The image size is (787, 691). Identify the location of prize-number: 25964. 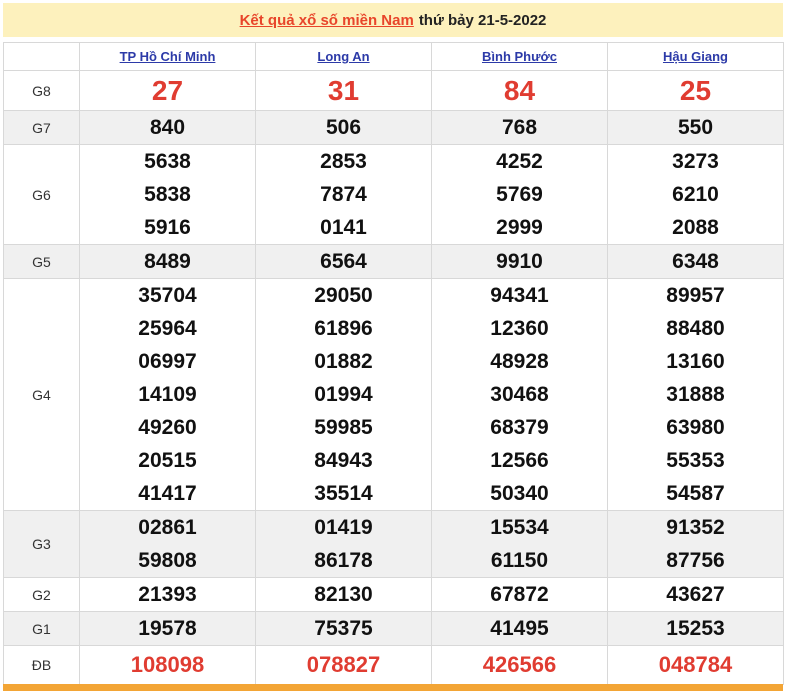
(167, 328).